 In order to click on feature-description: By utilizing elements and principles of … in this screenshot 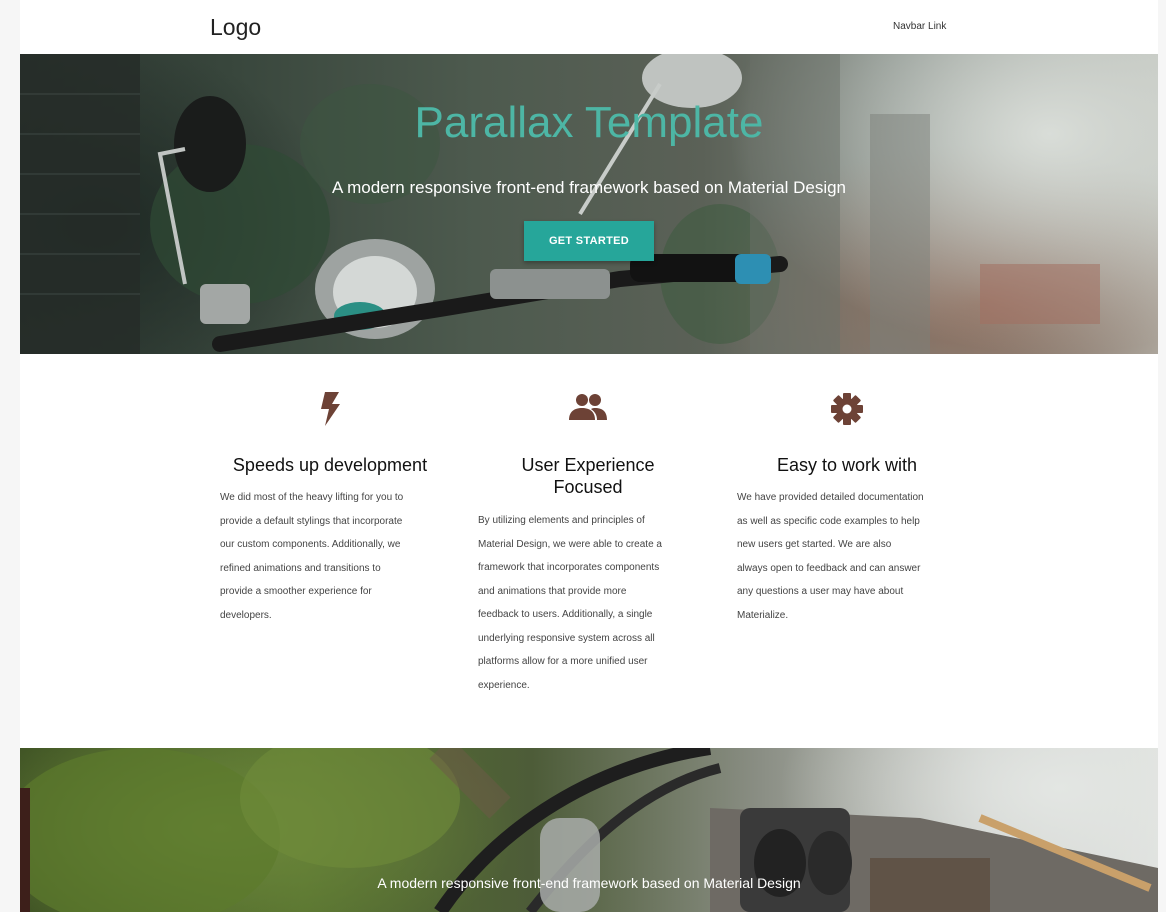, I will do `click(570, 603)`.